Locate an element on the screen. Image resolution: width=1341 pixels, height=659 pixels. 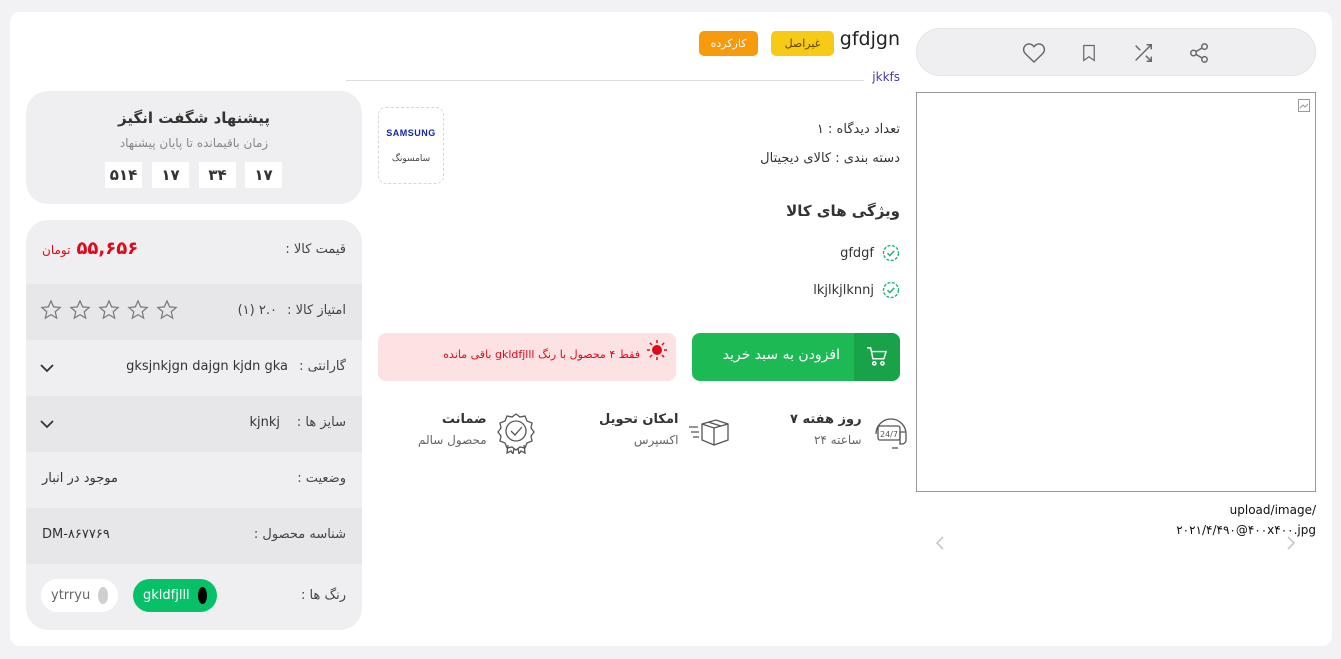
original-badge: غیراصل is located at coordinates (802, 43).